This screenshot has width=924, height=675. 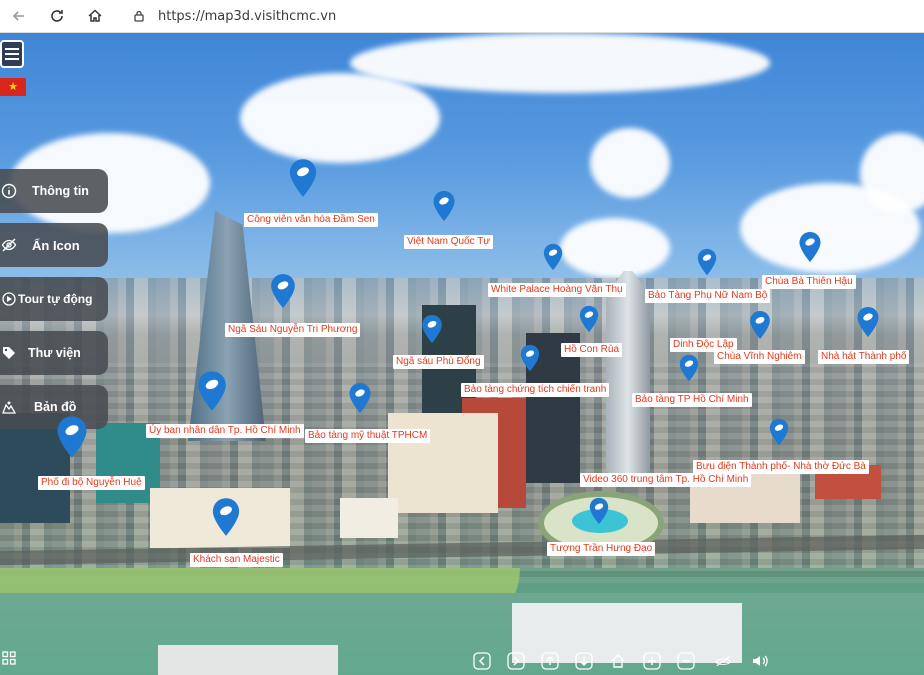 I want to click on menu-button, so click(x=12, y=54).